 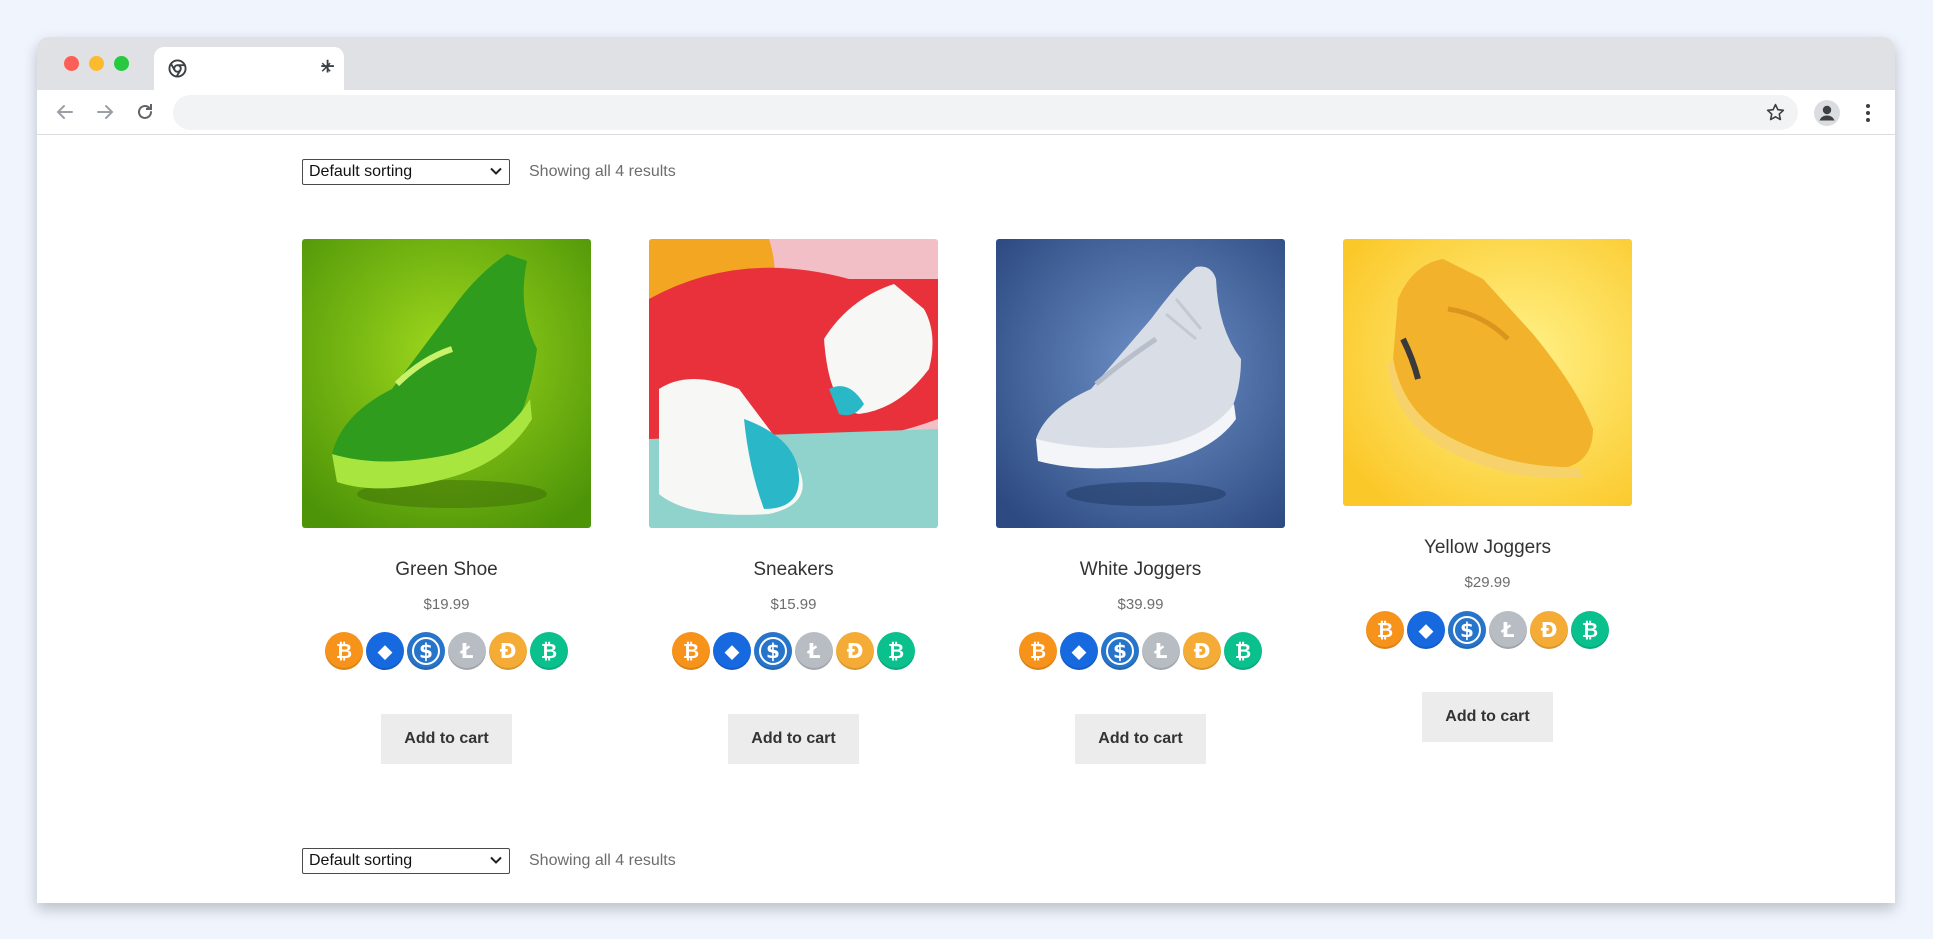 I want to click on address-bar, so click(x=985, y=112).